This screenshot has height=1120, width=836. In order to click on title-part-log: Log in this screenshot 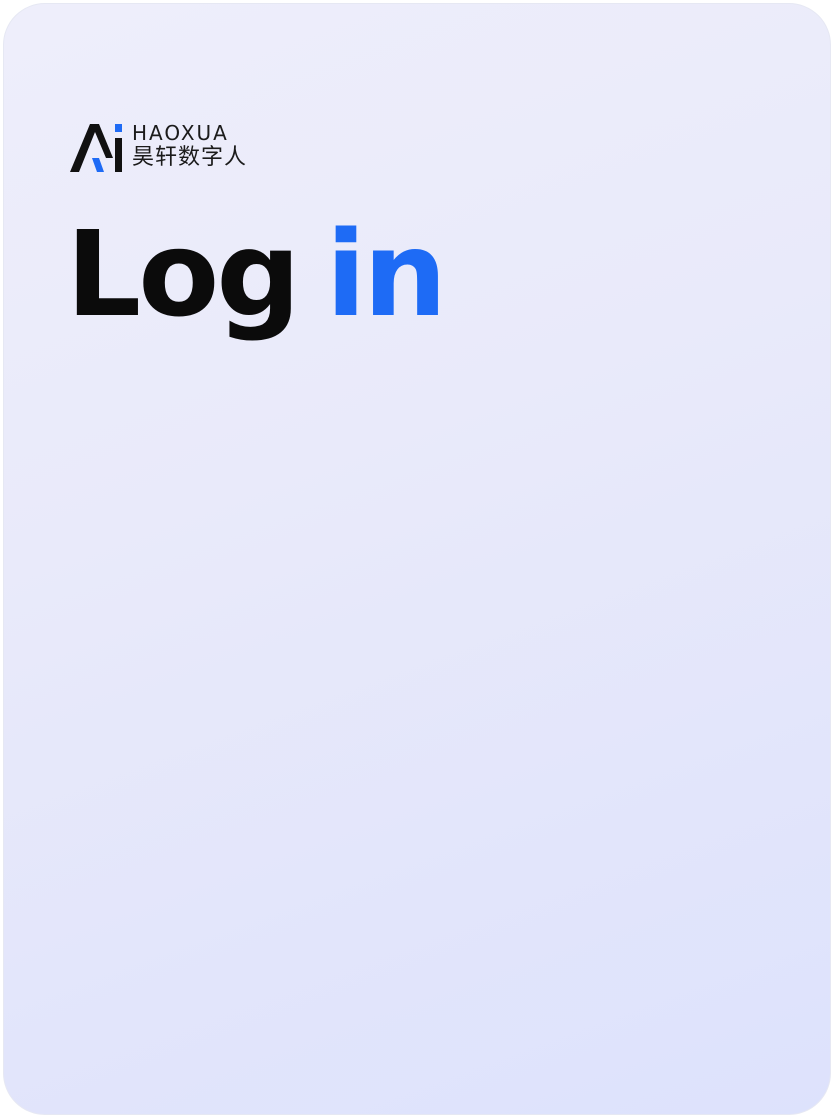, I will do `click(183, 274)`.